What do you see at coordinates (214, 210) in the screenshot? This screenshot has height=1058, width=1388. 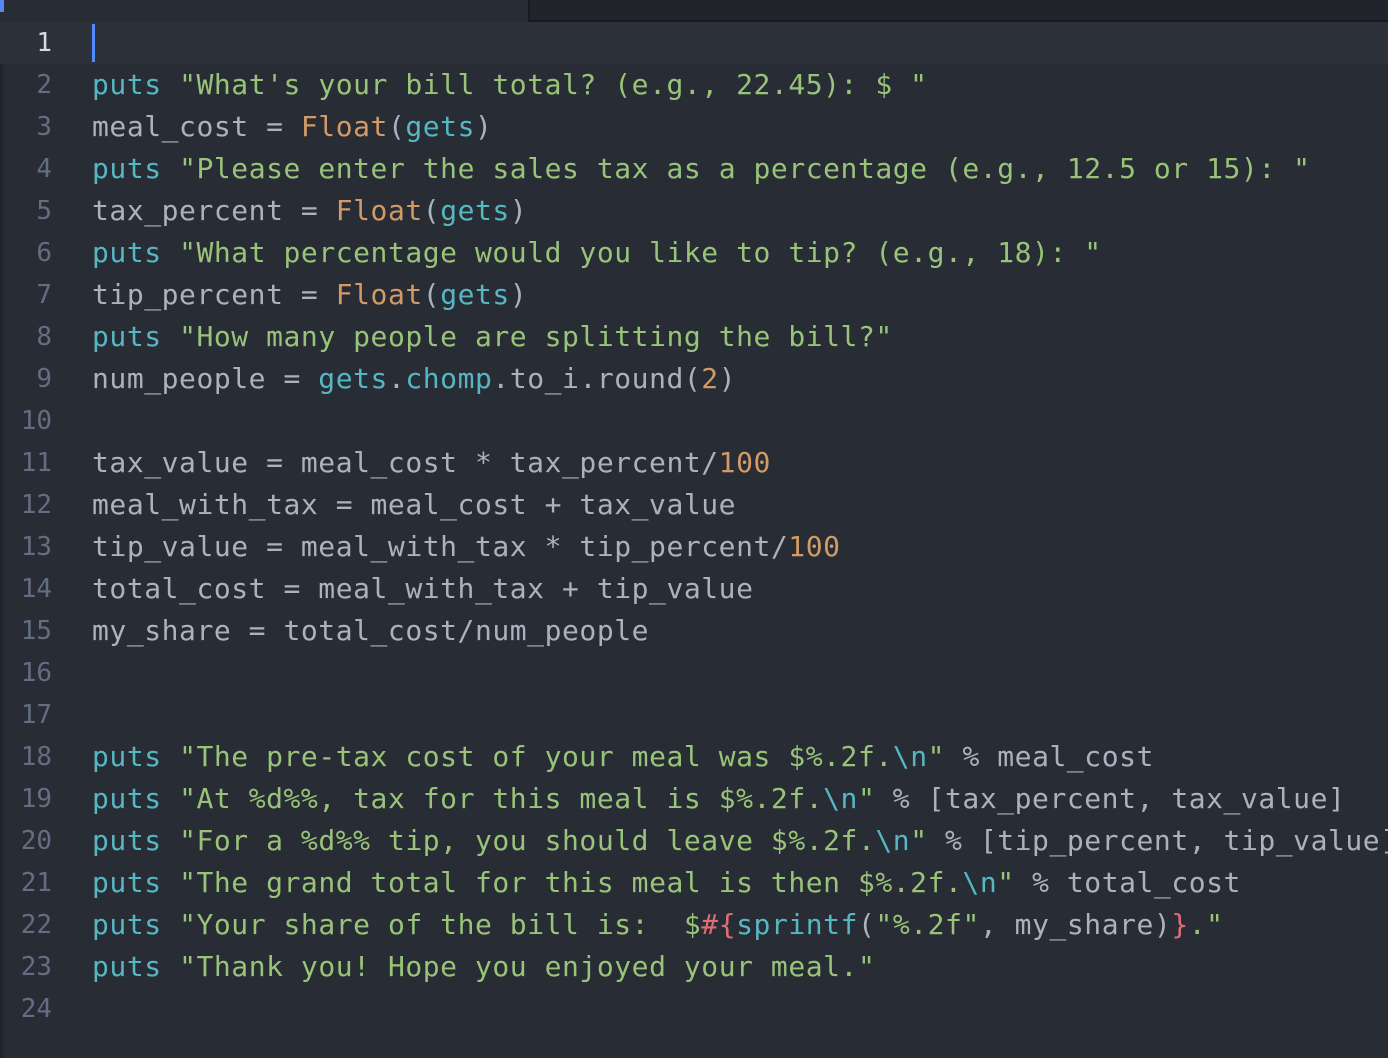 I see `code-token: tax_percent =` at bounding box center [214, 210].